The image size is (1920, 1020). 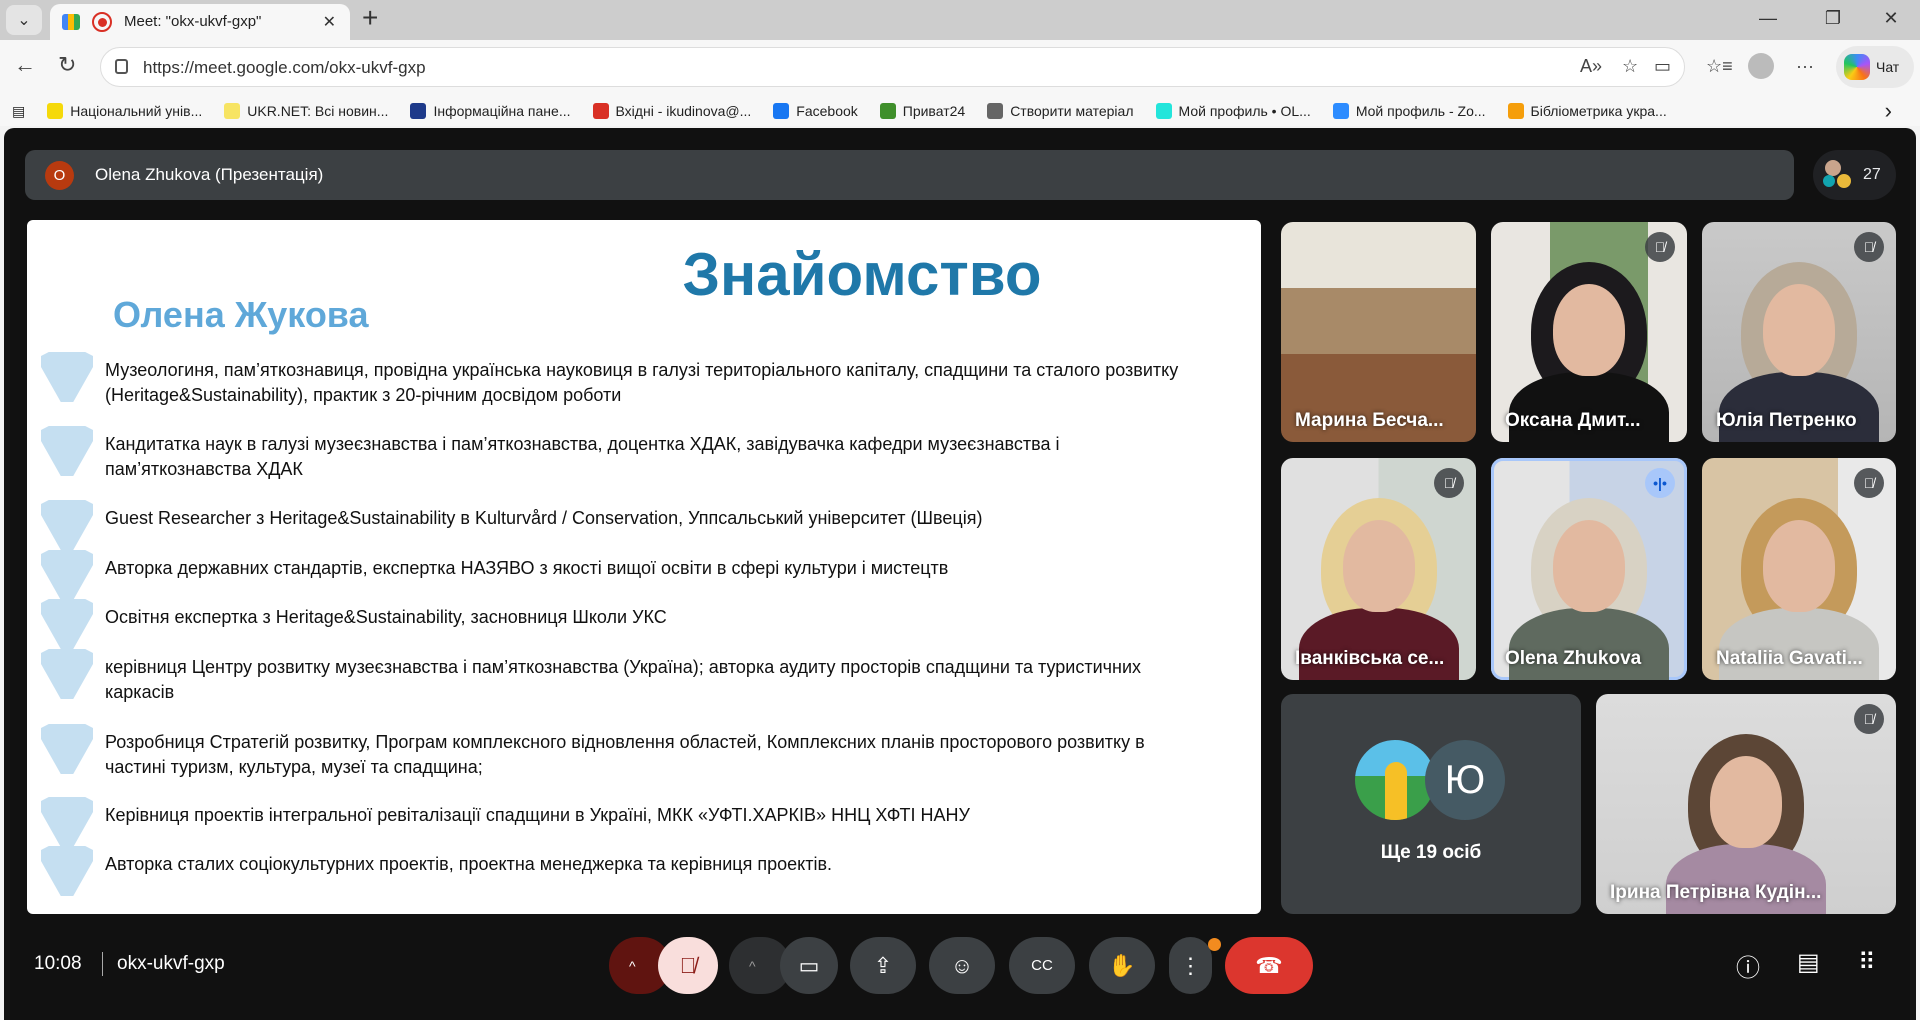 I want to click on copilot-icon, so click(x=1857, y=67).